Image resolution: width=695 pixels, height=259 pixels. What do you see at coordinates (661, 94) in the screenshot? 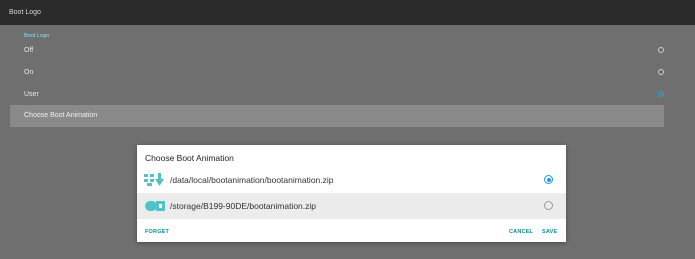
I see `option-user-radio` at bounding box center [661, 94].